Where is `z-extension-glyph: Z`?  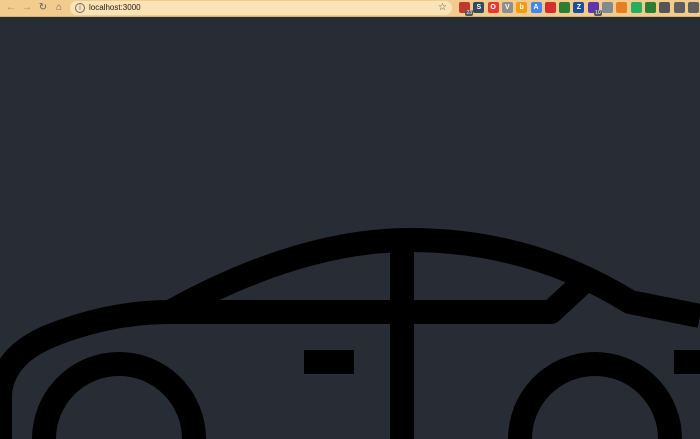 z-extension-glyph: Z is located at coordinates (579, 7).